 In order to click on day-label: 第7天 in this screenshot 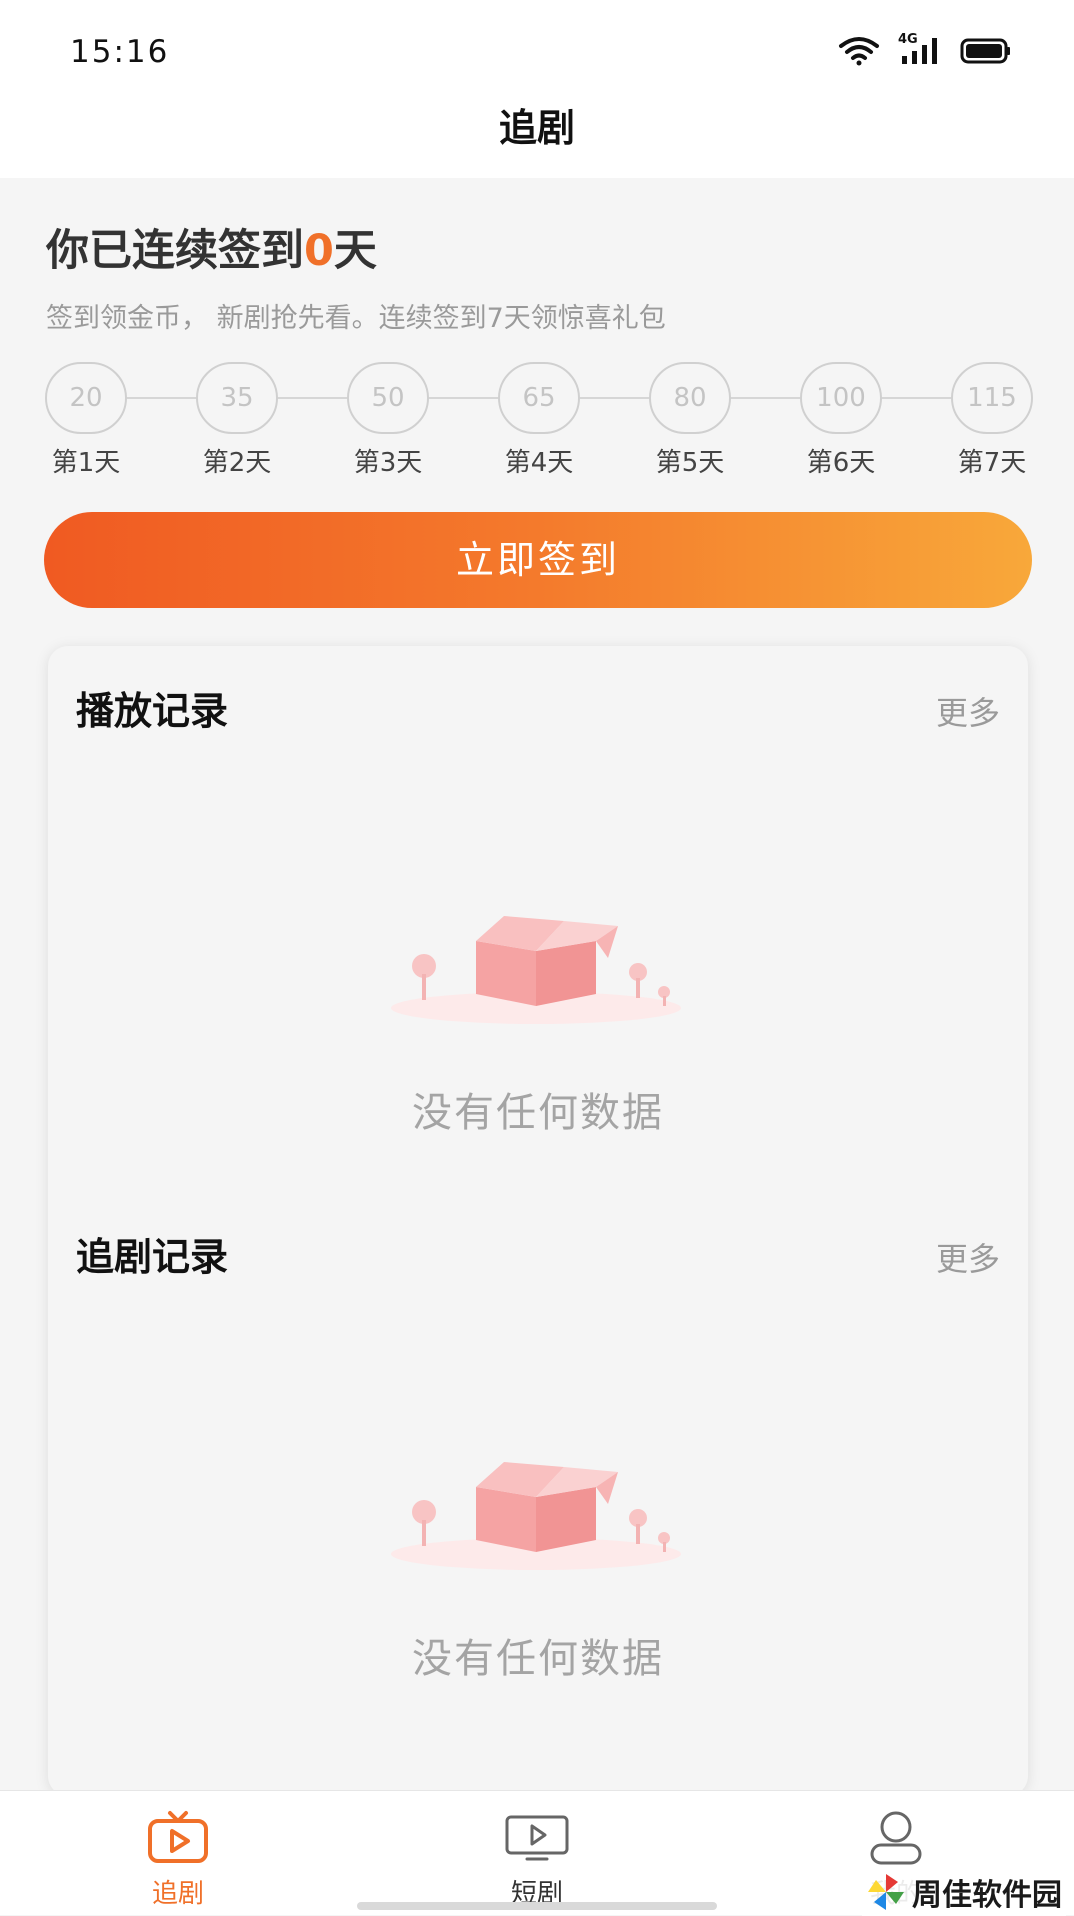, I will do `click(992, 463)`.